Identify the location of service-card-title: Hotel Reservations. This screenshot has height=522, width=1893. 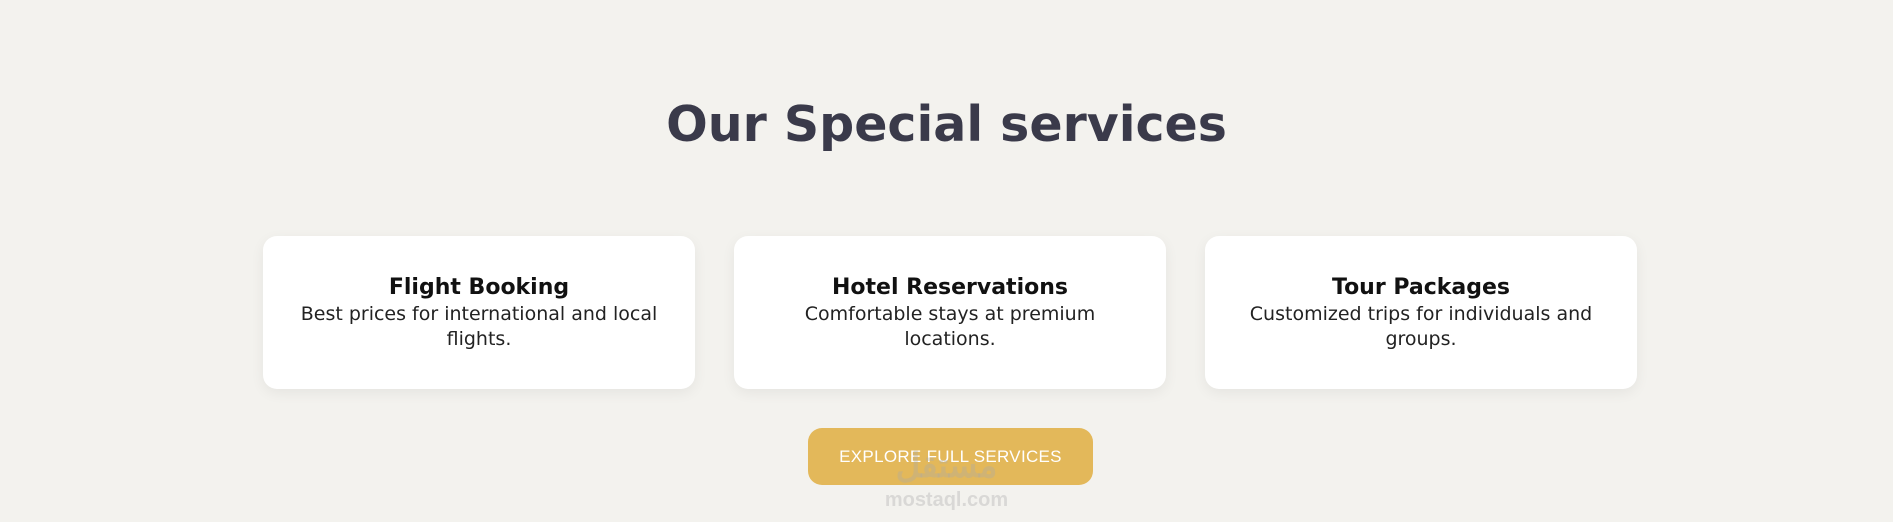
(949, 287).